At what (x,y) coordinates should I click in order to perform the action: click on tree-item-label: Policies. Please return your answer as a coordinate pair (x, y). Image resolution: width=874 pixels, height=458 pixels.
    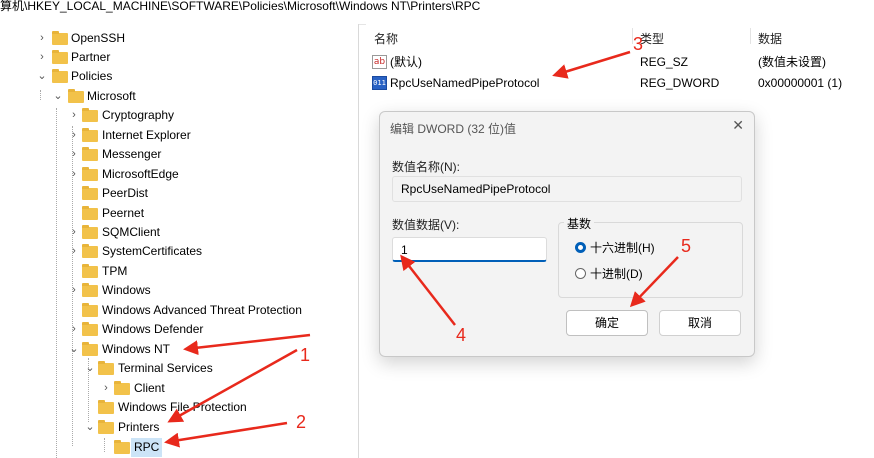
    Looking at the image, I should click on (92, 76).